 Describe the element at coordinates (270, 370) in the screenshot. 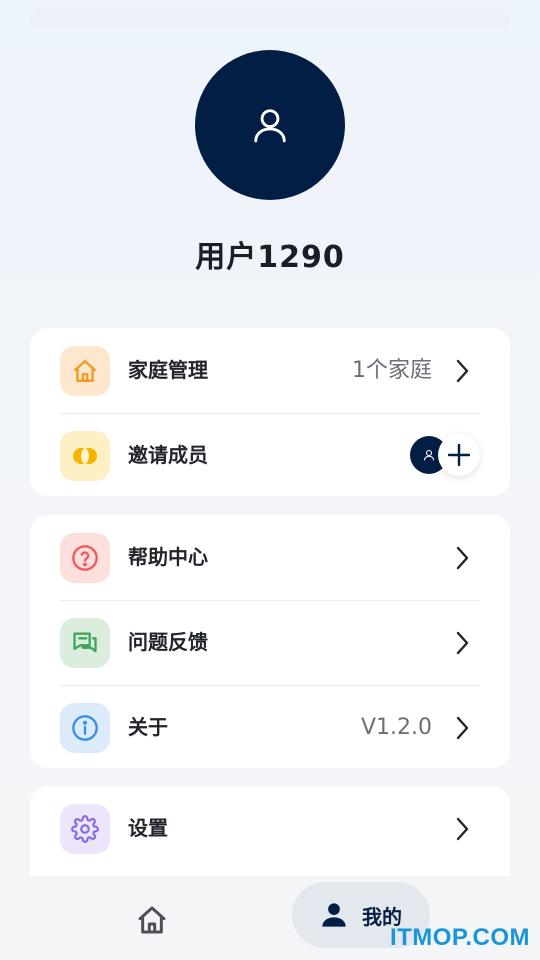

I see `family-management-item: 家庭管理 1个家庭` at that location.